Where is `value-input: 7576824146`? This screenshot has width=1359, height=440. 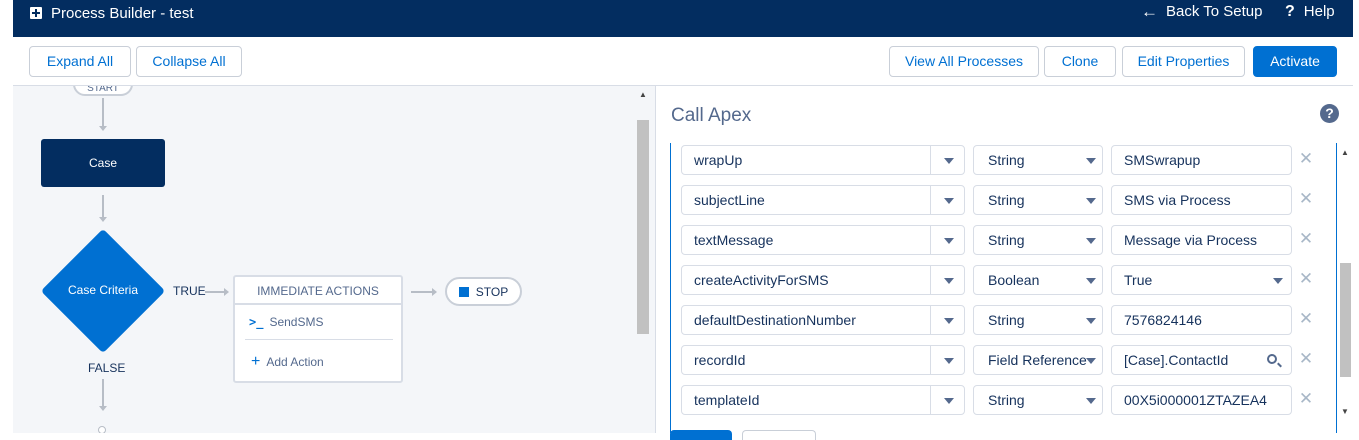 value-input: 7576824146 is located at coordinates (1201, 320).